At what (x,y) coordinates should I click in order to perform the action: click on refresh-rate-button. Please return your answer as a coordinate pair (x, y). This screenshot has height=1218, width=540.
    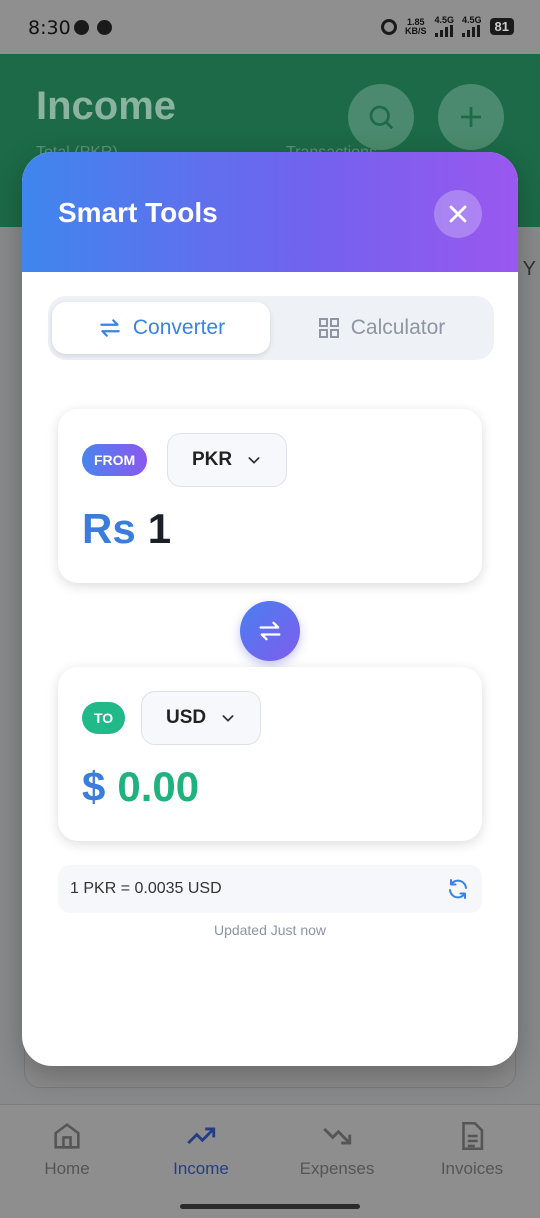
    Looking at the image, I should click on (458, 891).